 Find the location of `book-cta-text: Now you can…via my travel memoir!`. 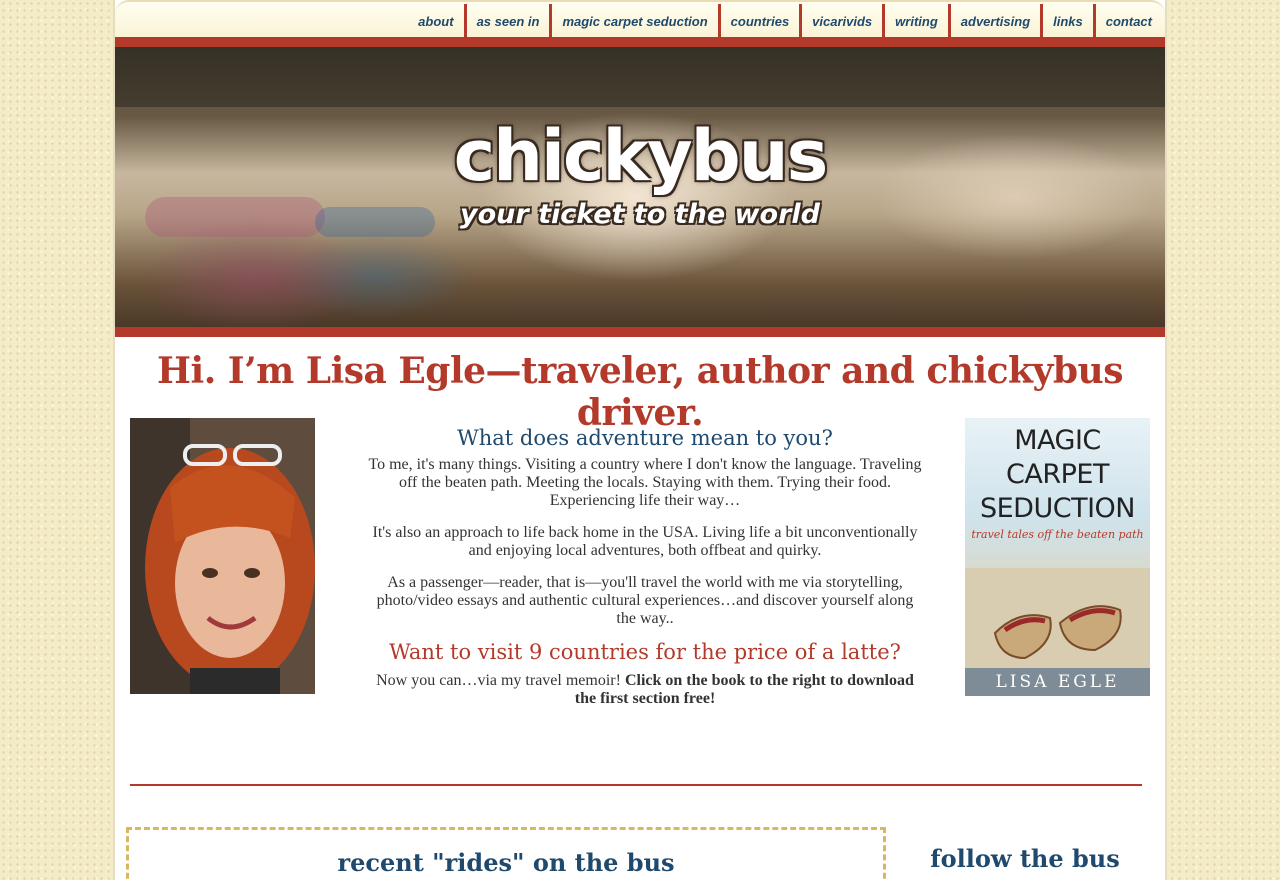

book-cta-text: Now you can…via my travel memoir! is located at coordinates (500, 680).